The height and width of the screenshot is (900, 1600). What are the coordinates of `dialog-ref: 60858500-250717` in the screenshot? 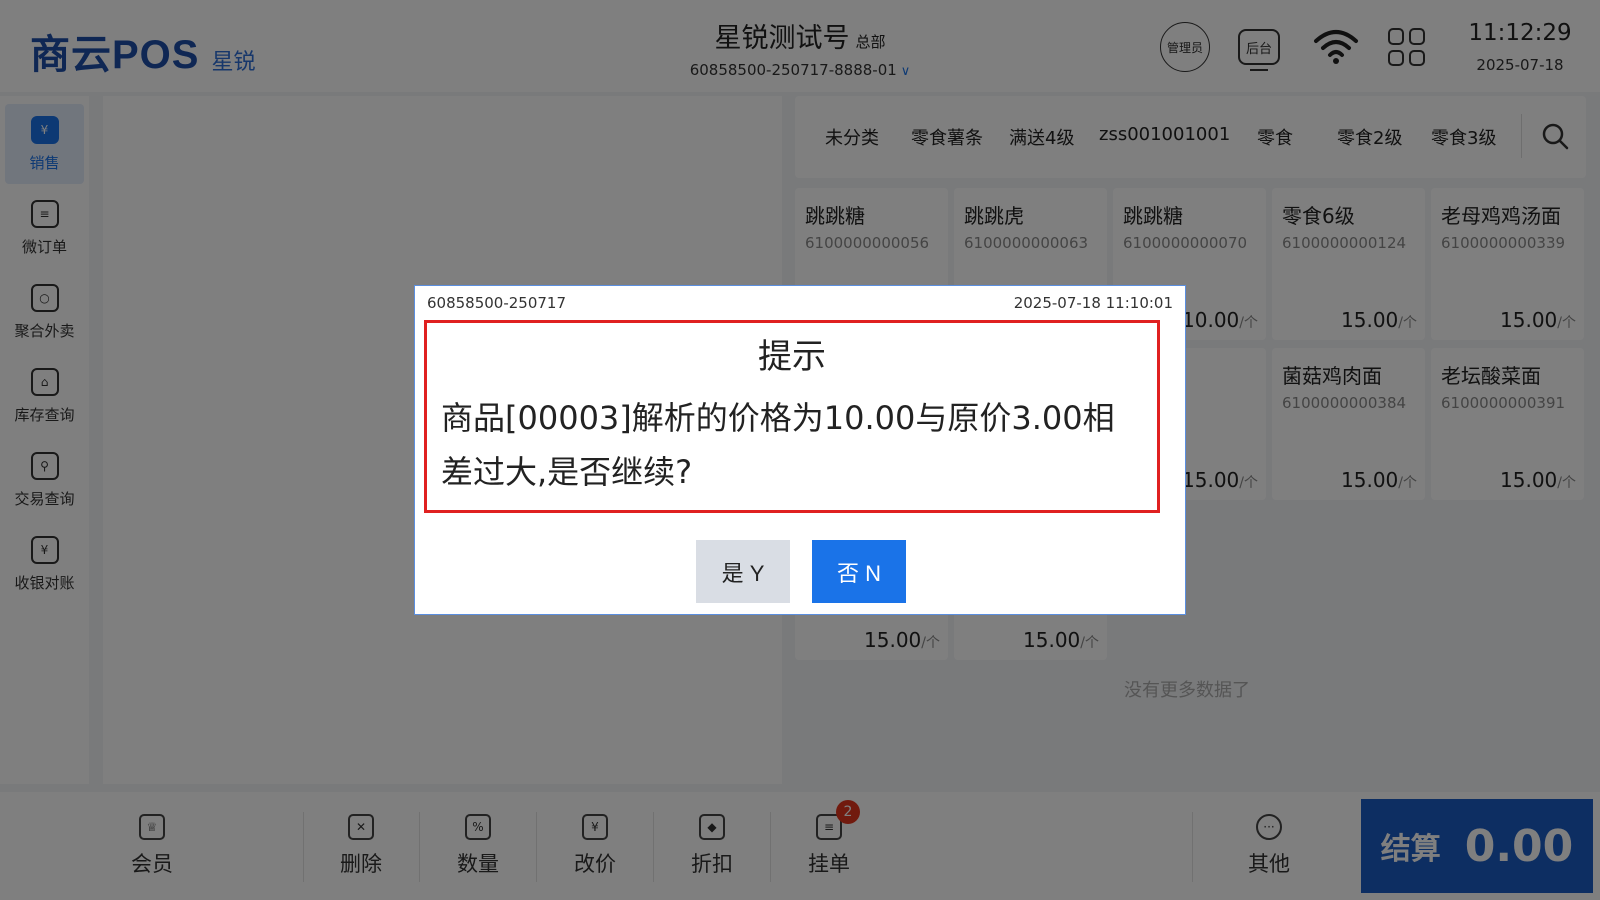 It's located at (497, 303).